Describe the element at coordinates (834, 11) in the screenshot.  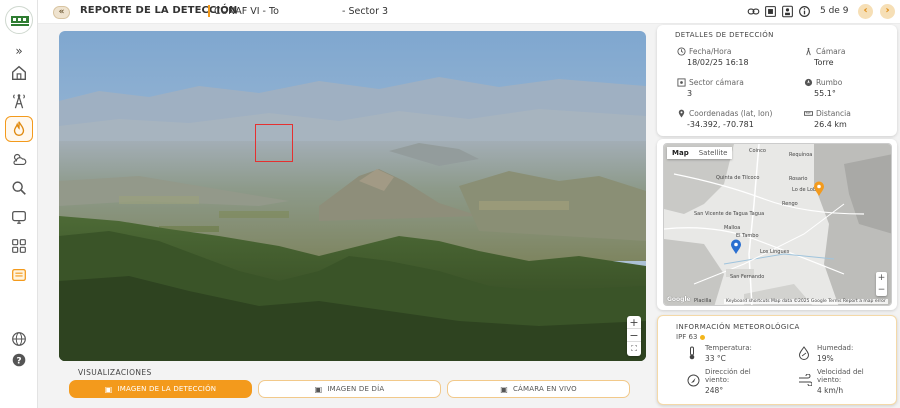
I see `page-counter: 5 de 9` at that location.